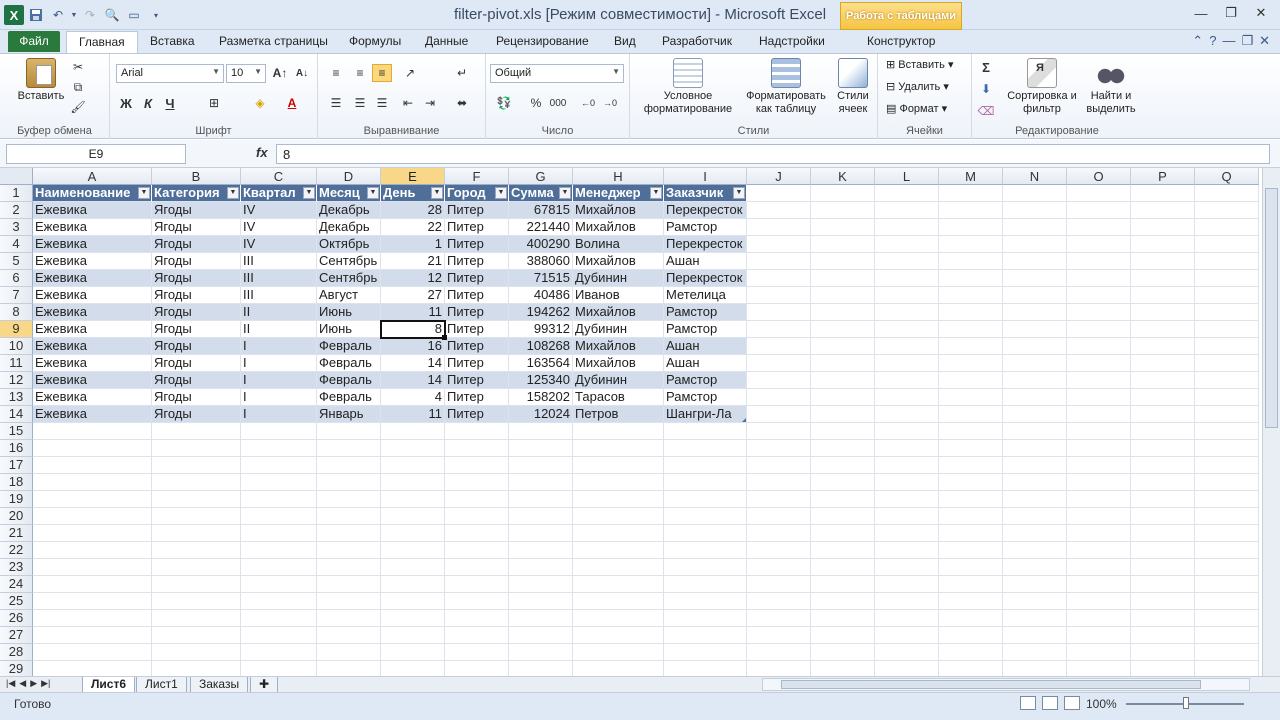 This screenshot has height=720, width=1280. Describe the element at coordinates (971, 176) in the screenshot. I see `column-header-m: M` at that location.